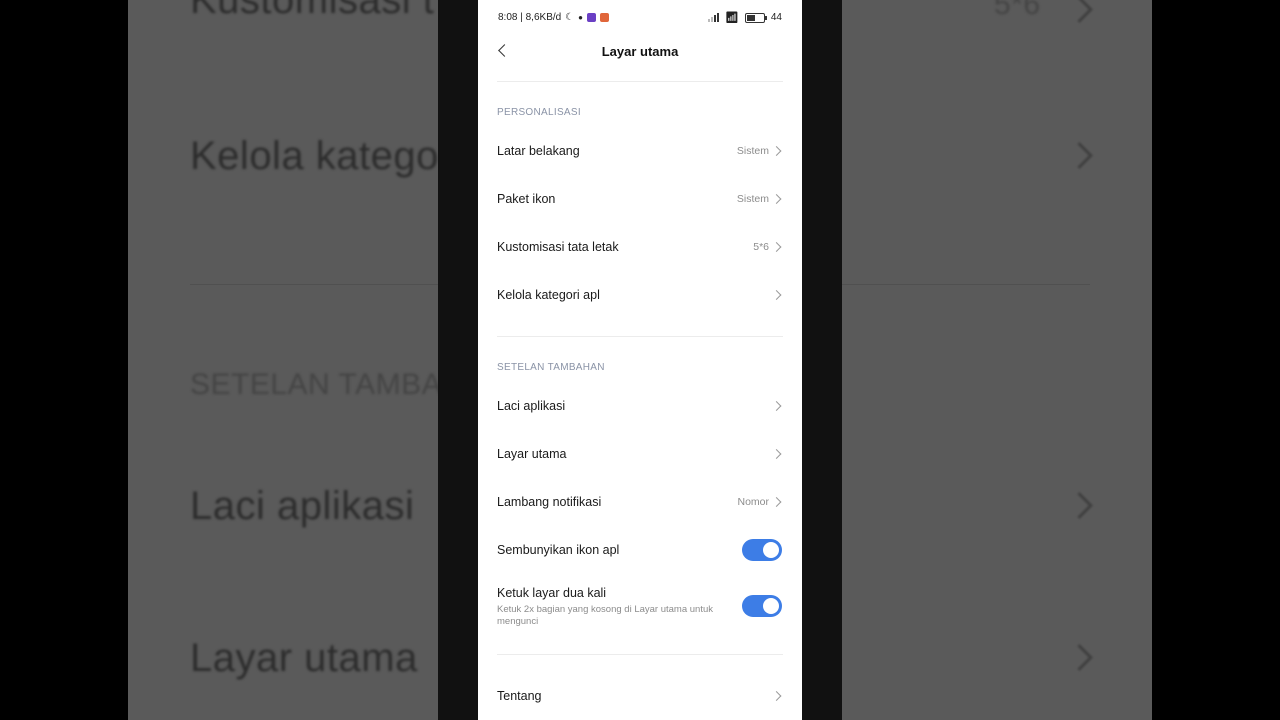  I want to click on moon-icon: ☾, so click(570, 17).